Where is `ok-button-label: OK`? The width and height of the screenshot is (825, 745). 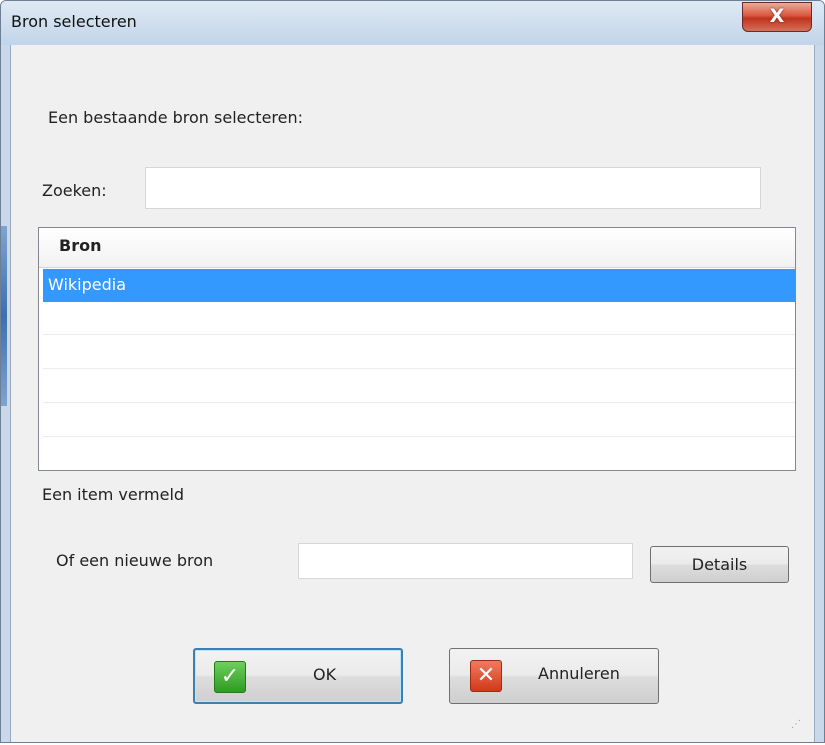
ok-button-label: OK is located at coordinates (325, 674).